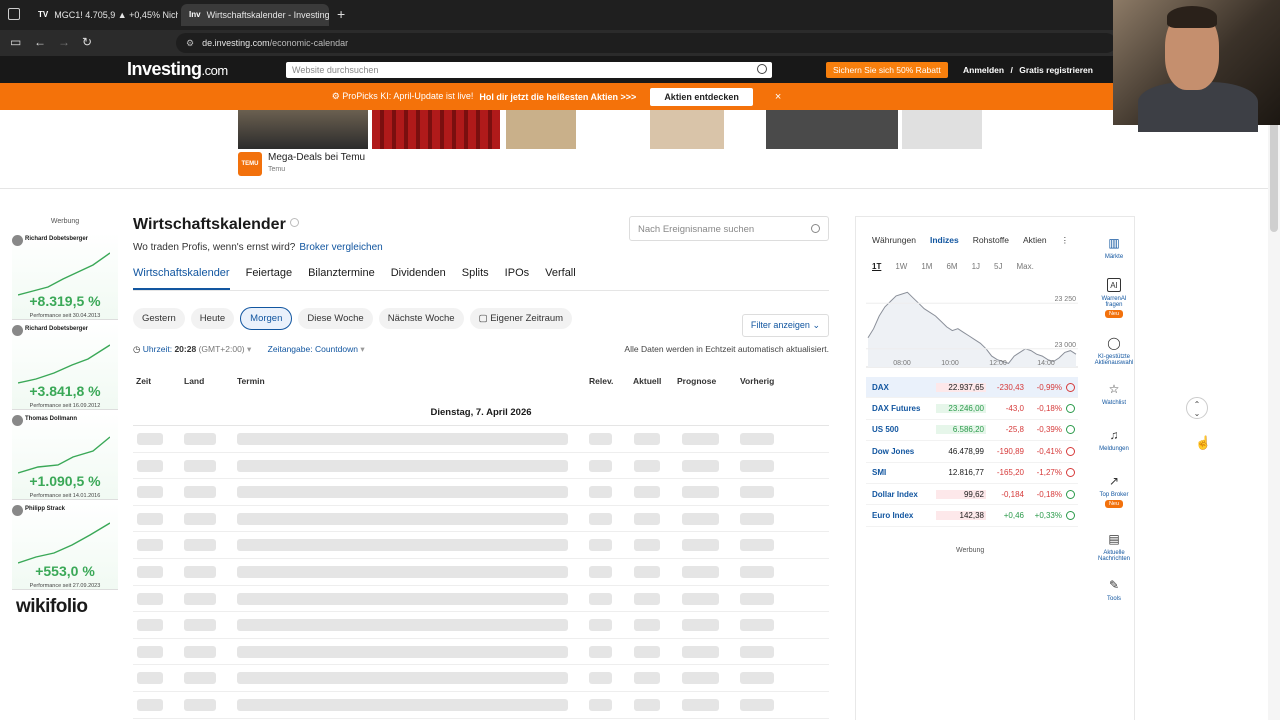  I want to click on site-search-input: Website durchsuchen, so click(529, 70).